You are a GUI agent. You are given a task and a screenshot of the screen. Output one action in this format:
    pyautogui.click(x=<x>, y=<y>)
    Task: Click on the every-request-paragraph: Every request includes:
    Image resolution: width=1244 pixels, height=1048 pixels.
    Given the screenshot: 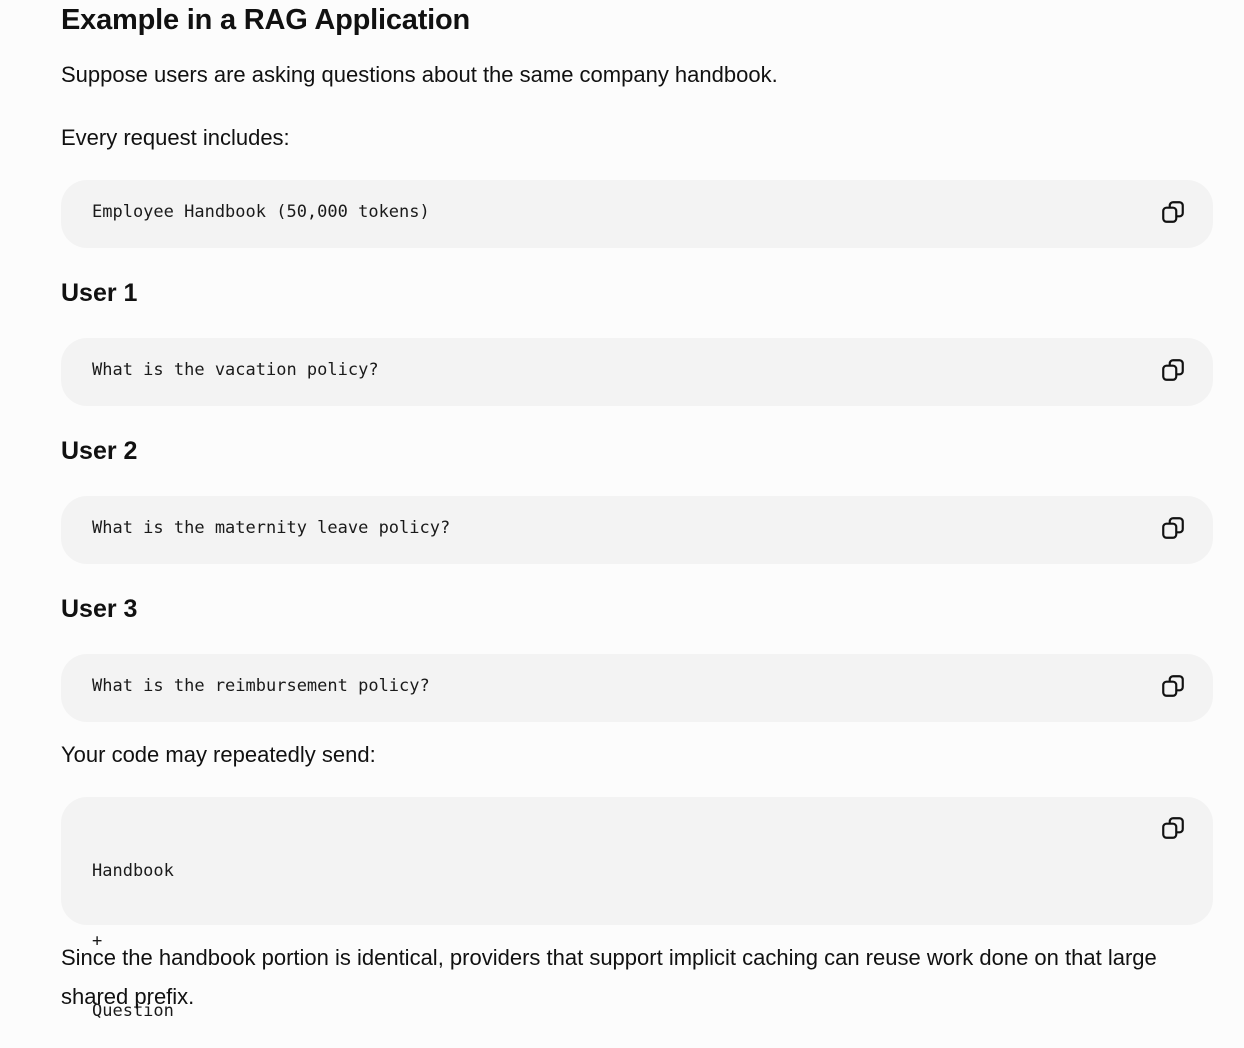 What is the action you would take?
    pyautogui.click(x=175, y=137)
    